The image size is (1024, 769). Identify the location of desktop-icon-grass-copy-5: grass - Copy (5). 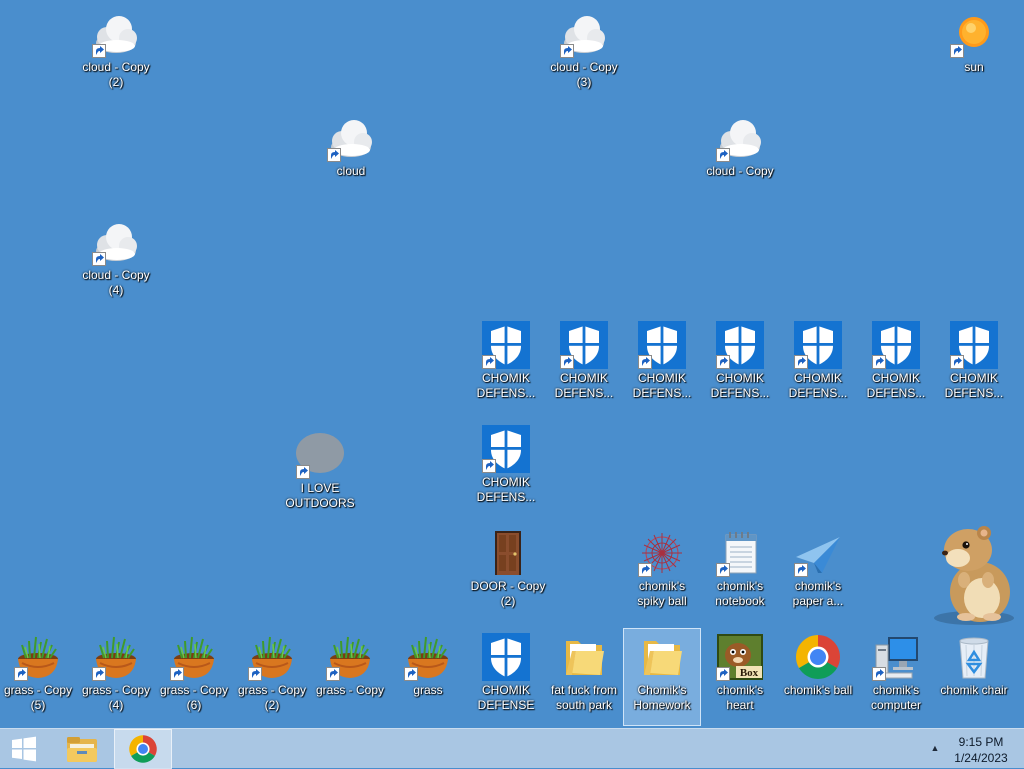
(38, 677).